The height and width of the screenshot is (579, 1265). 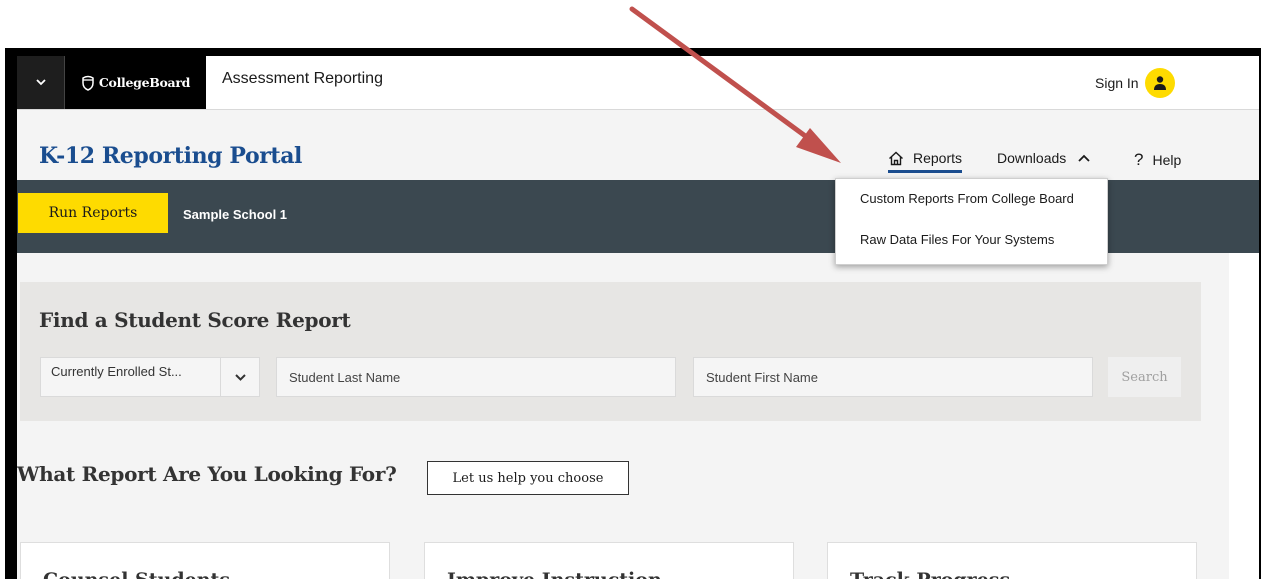 I want to click on search-button: Search, so click(x=1144, y=377).